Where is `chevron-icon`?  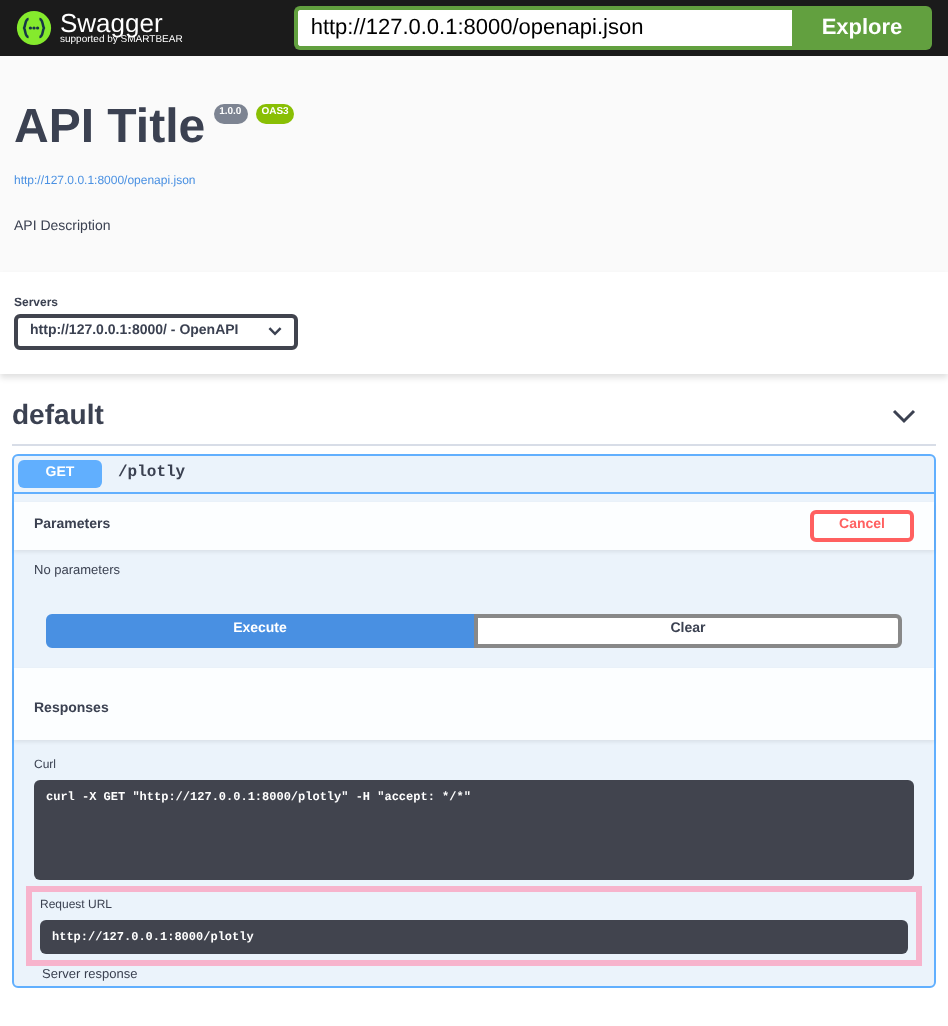
chevron-icon is located at coordinates (904, 415).